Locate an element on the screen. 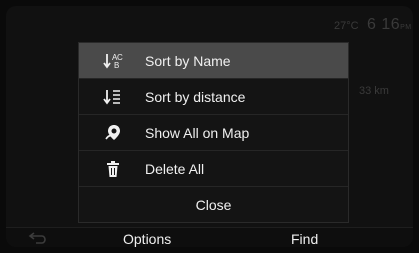 The image size is (419, 253). menu-item-show-all-on-map: Show All on Map is located at coordinates (213, 133).